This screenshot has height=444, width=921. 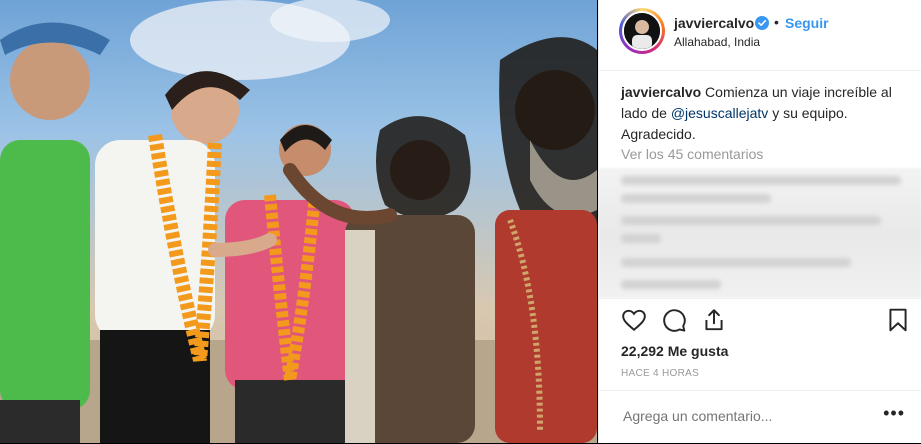 I want to click on avatar, so click(x=642, y=31).